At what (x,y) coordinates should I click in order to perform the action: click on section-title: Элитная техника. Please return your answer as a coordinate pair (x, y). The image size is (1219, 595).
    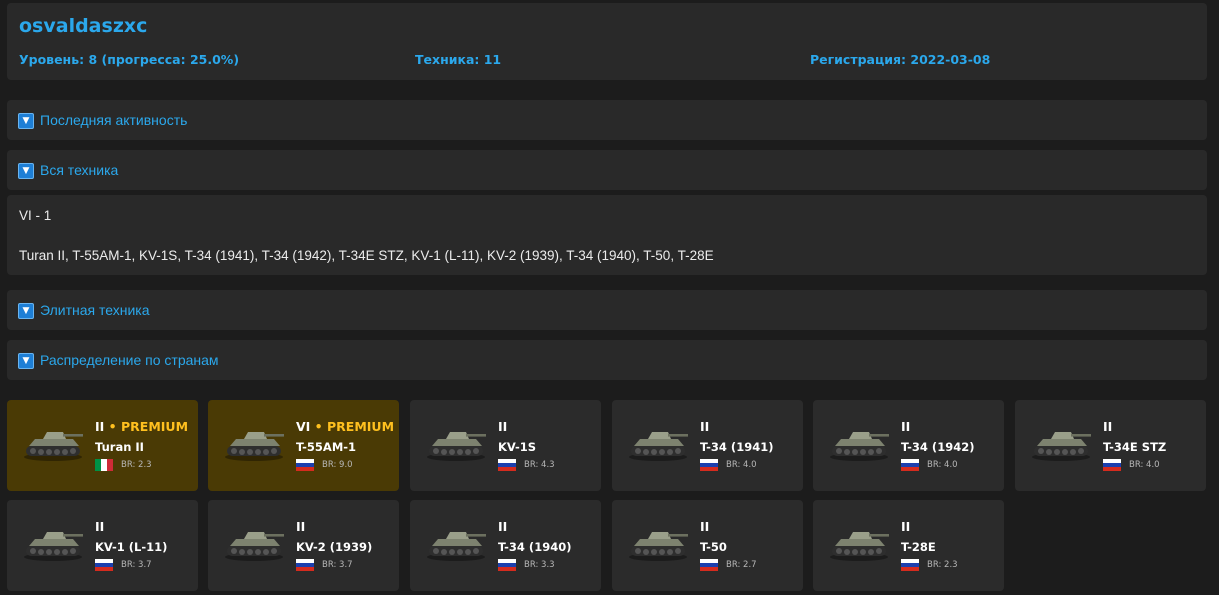
    Looking at the image, I should click on (95, 310).